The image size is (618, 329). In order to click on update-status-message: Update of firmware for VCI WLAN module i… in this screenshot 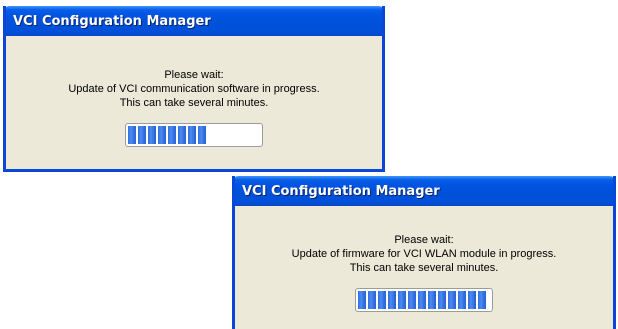, I will do `click(424, 254)`.